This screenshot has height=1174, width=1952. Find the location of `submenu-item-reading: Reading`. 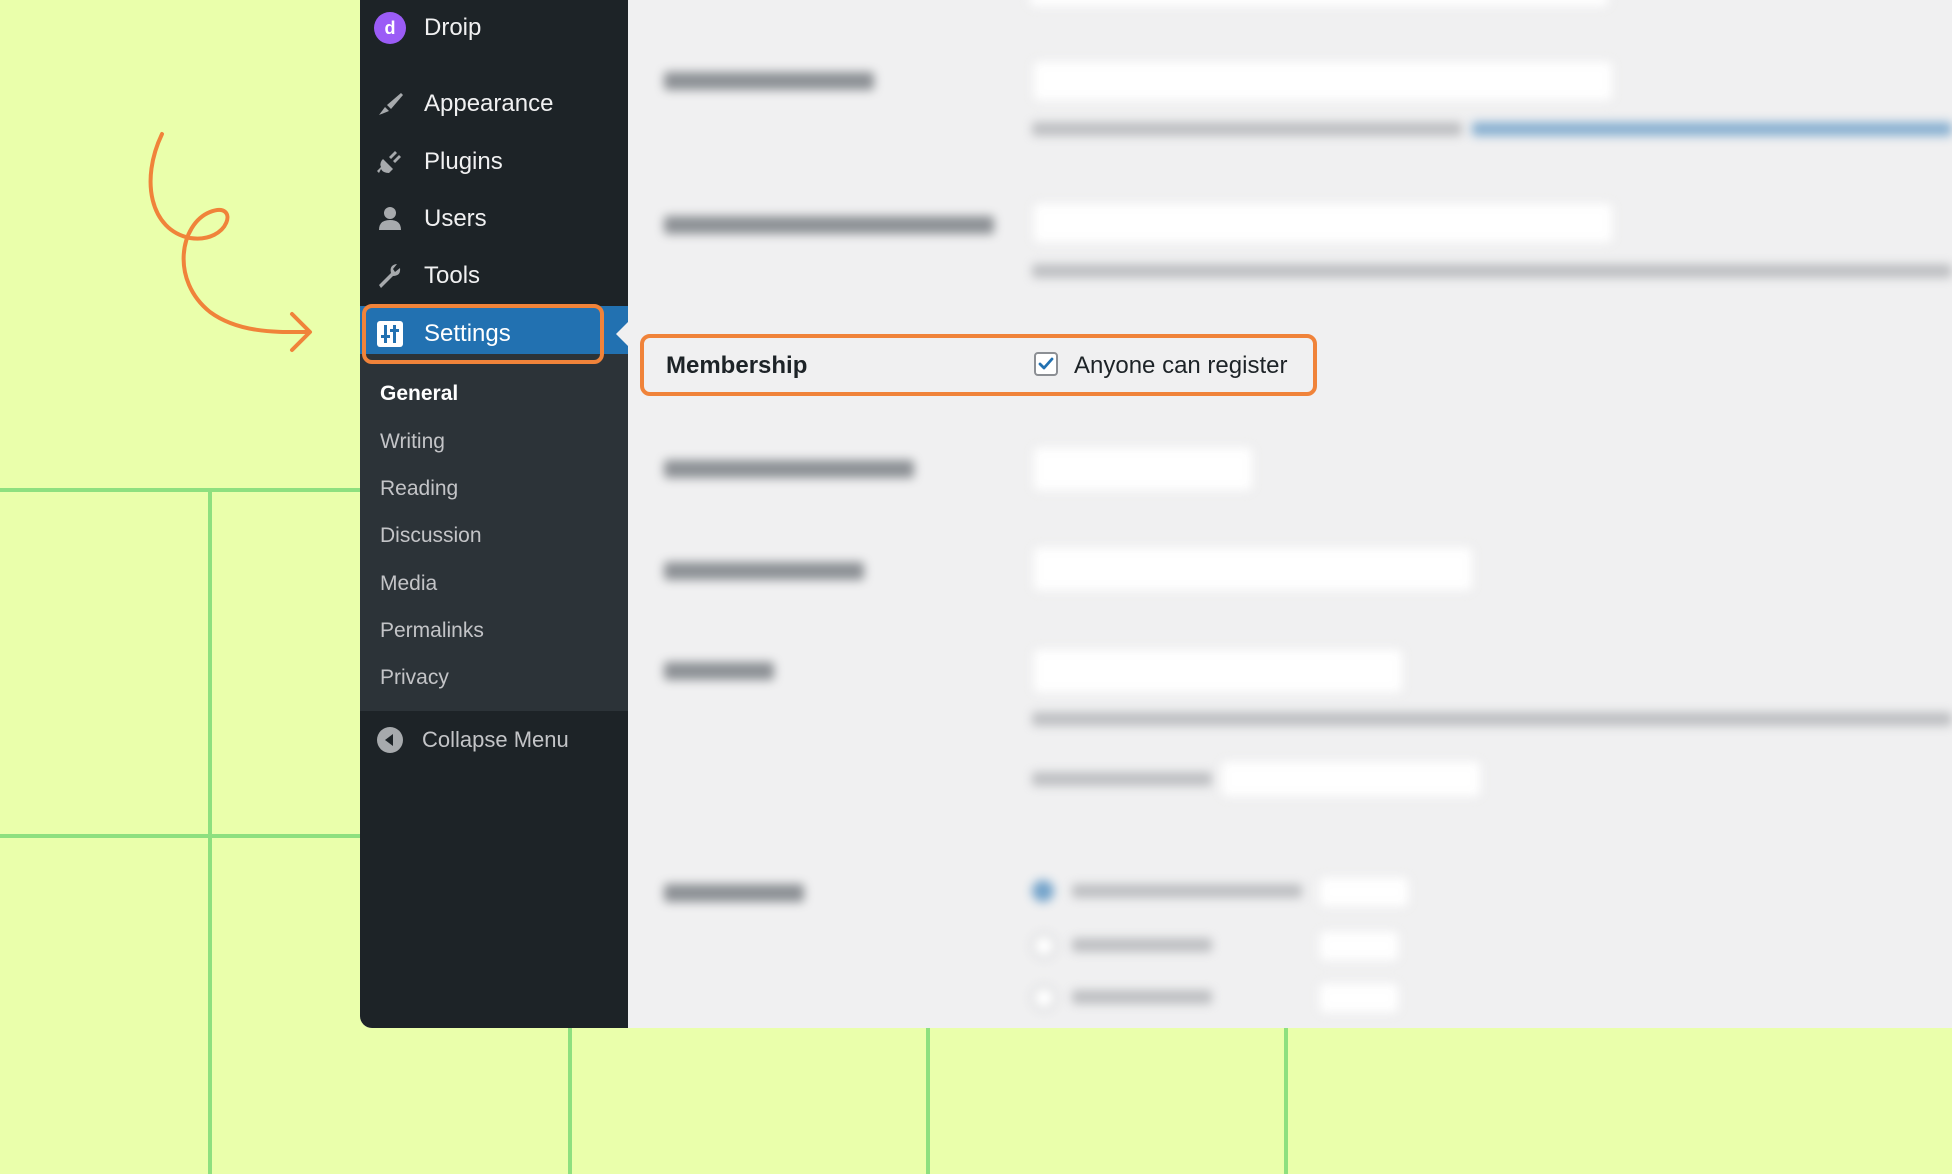

submenu-item-reading: Reading is located at coordinates (419, 489).